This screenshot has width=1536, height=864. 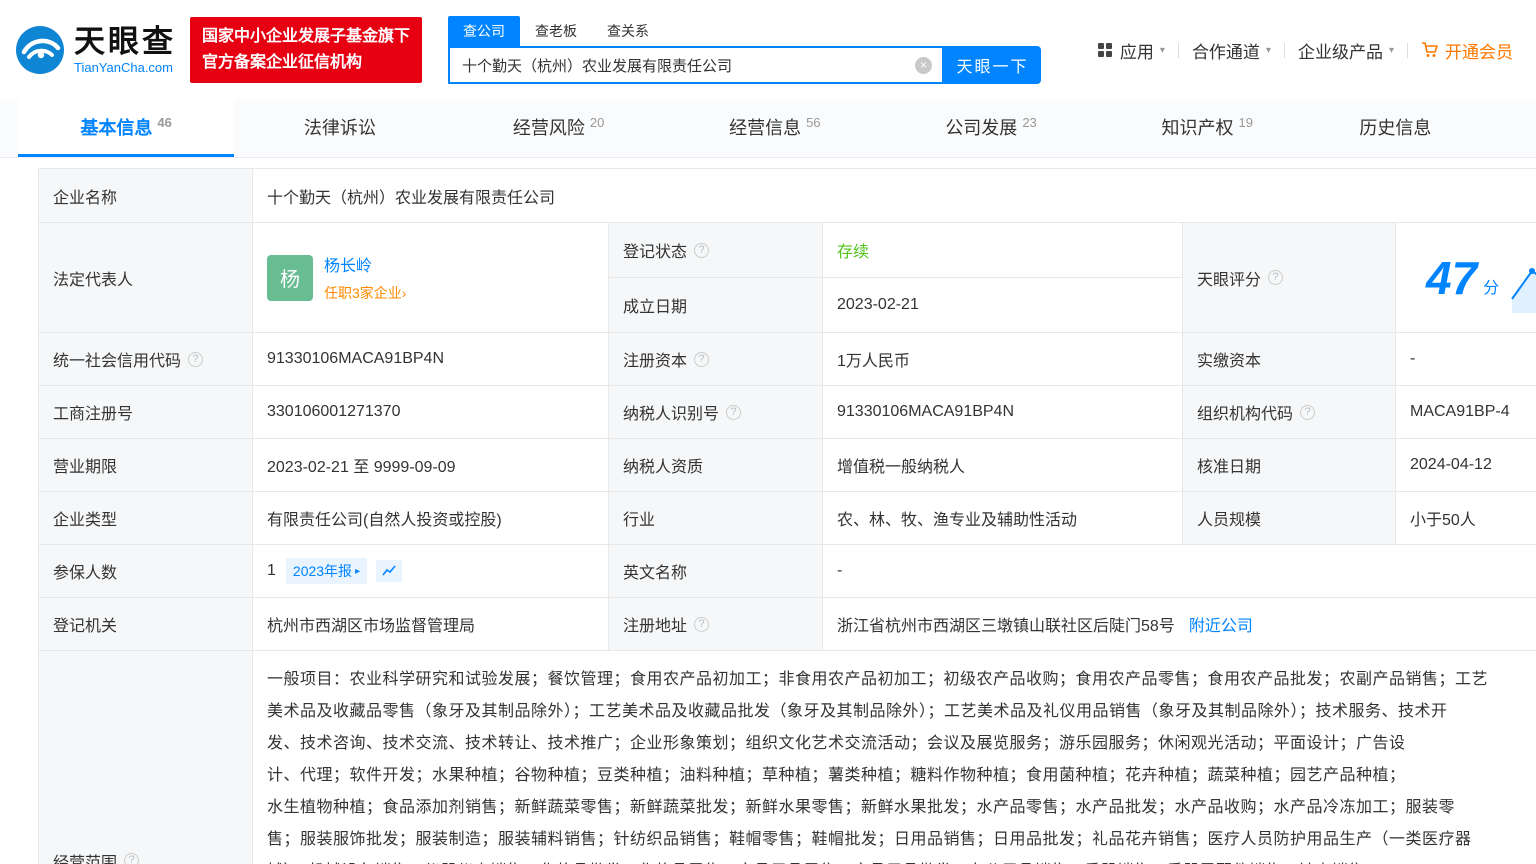 I want to click on badge-line2: 官方备案企业征信机构, so click(x=282, y=62).